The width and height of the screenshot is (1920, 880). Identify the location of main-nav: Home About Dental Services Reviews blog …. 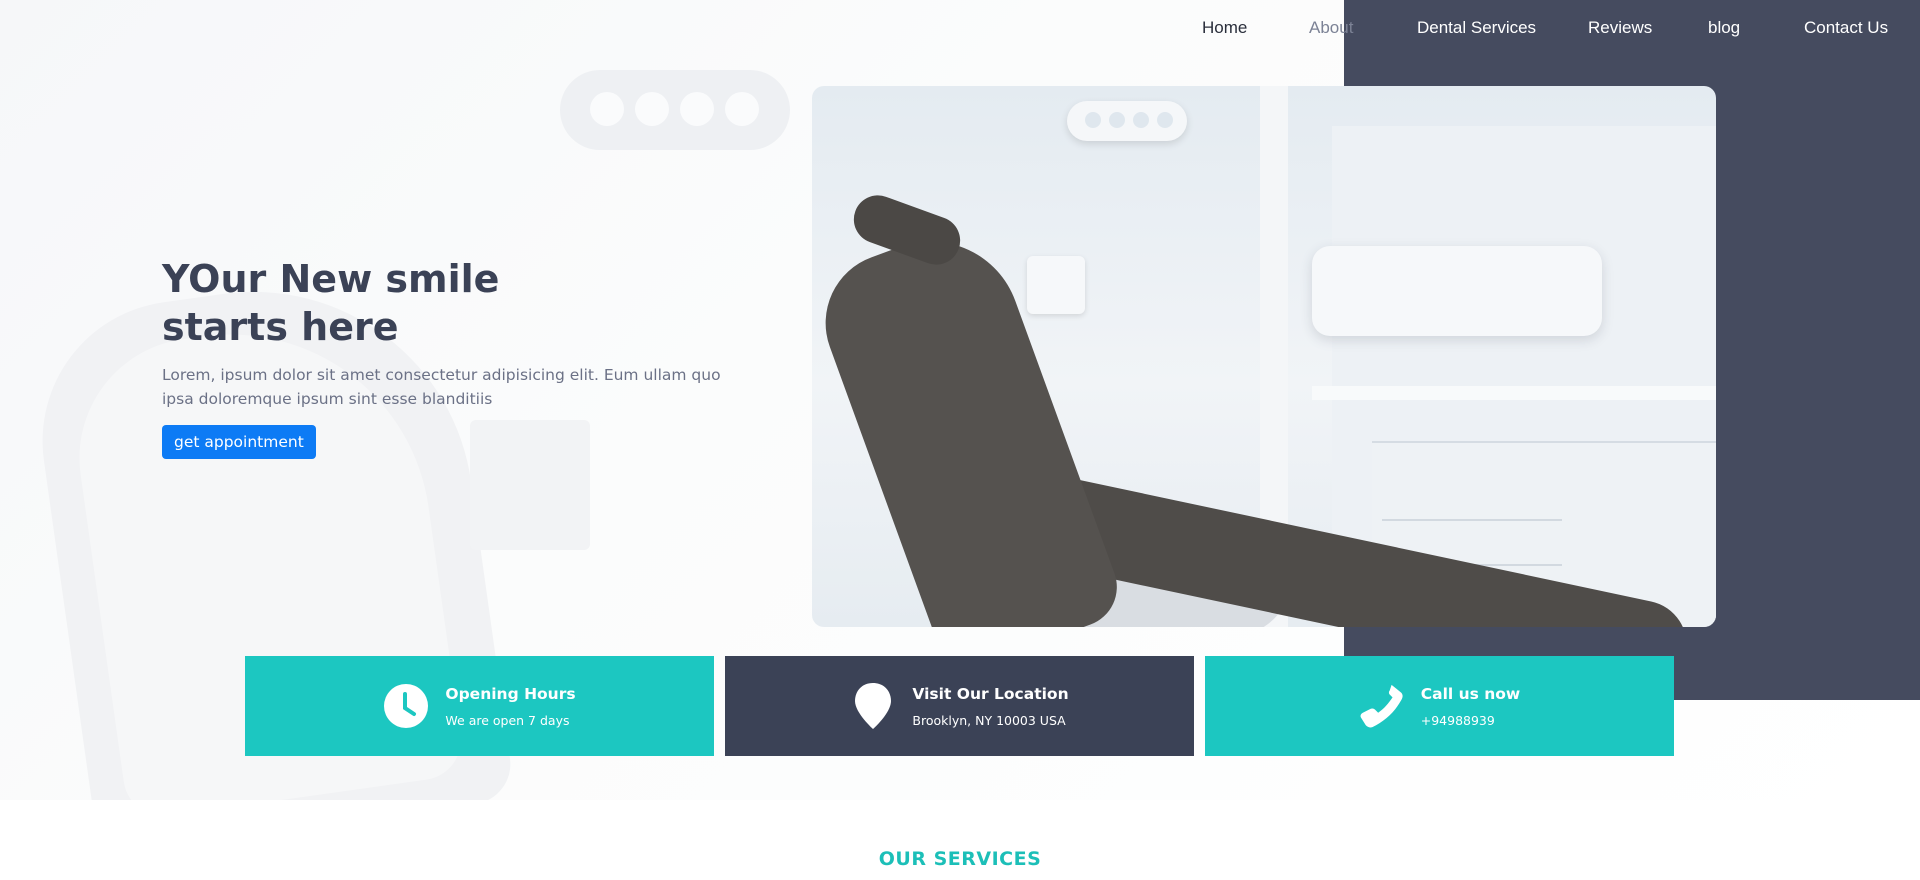
(960, 29).